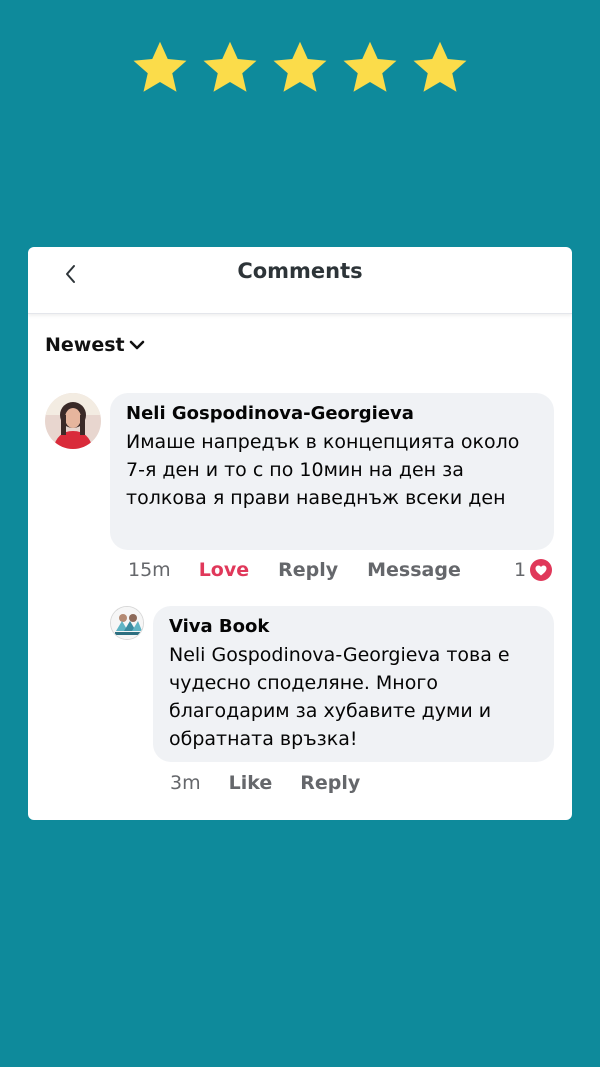 The height and width of the screenshot is (1067, 600). Describe the element at coordinates (414, 570) in the screenshot. I see `message-button: Message` at that location.